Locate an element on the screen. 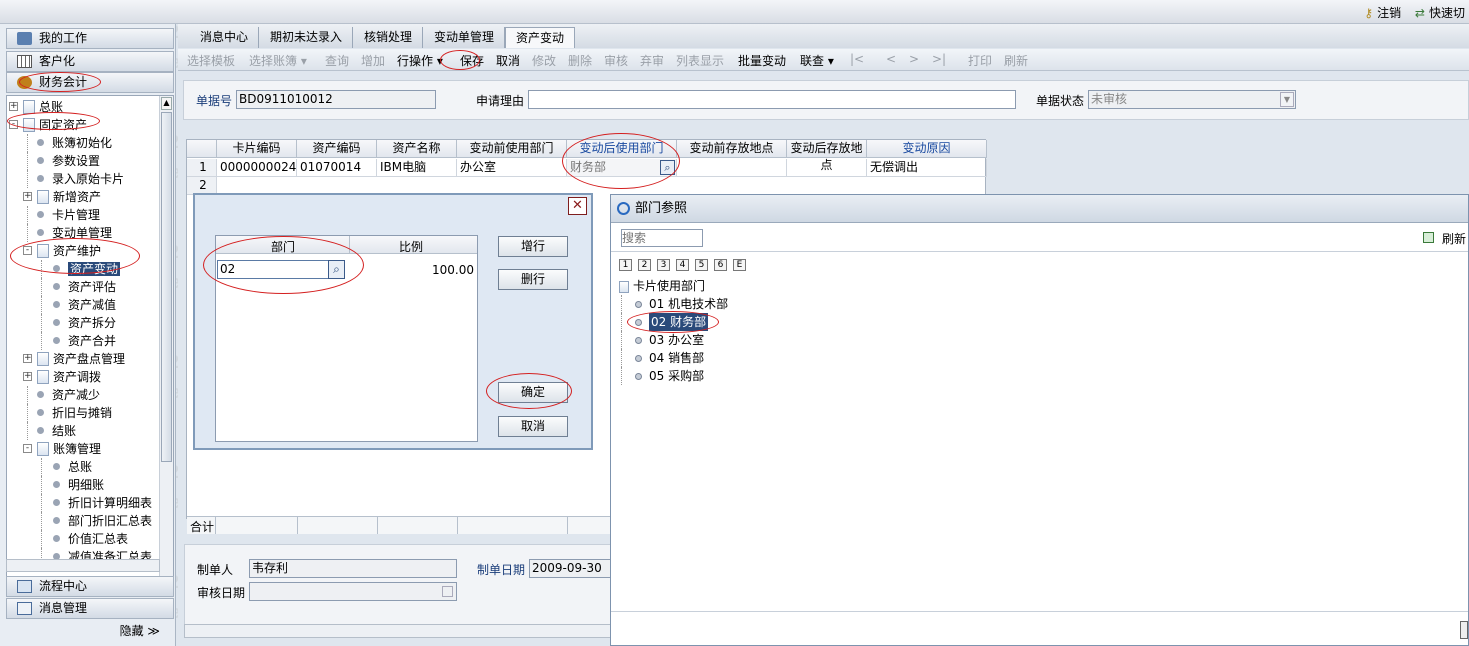  scroll-up-icon: ▲ is located at coordinates (166, 103).